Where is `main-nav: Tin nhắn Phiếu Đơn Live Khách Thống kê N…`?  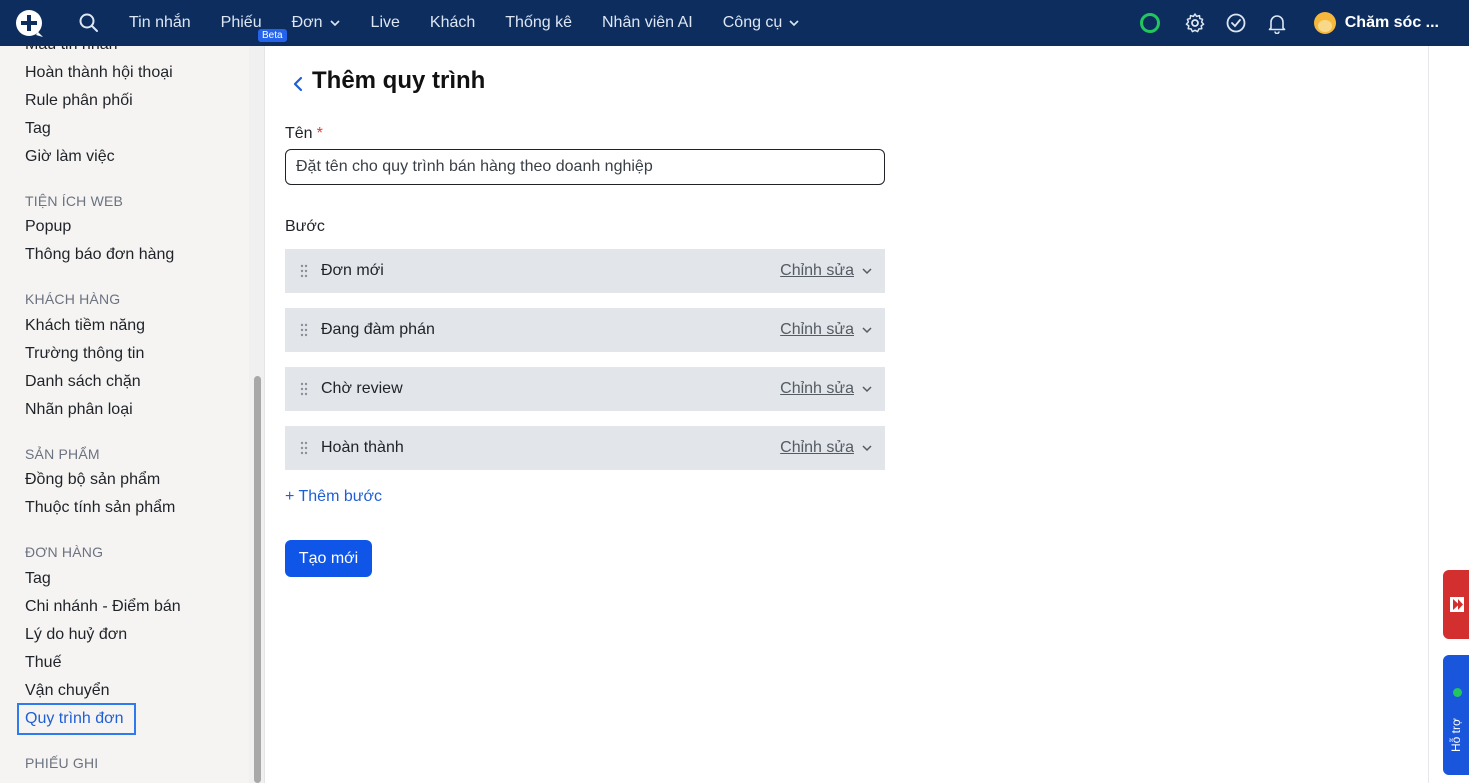 main-nav: Tin nhắn Phiếu Đơn Live Khách Thống kê N… is located at coordinates (479, 23).